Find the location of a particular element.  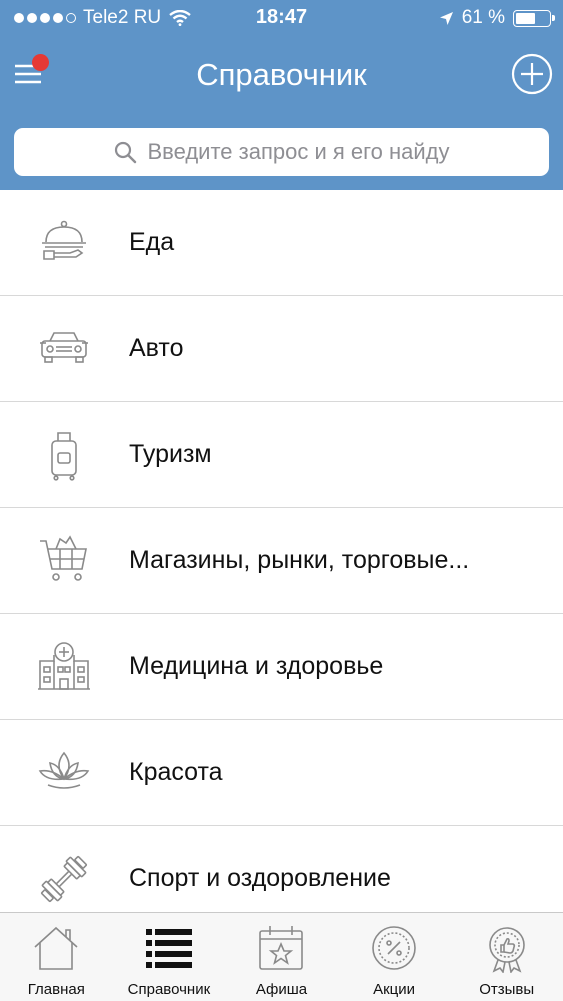

status-bar: Tele2 RU 18:47 61 % is located at coordinates (281, 18).